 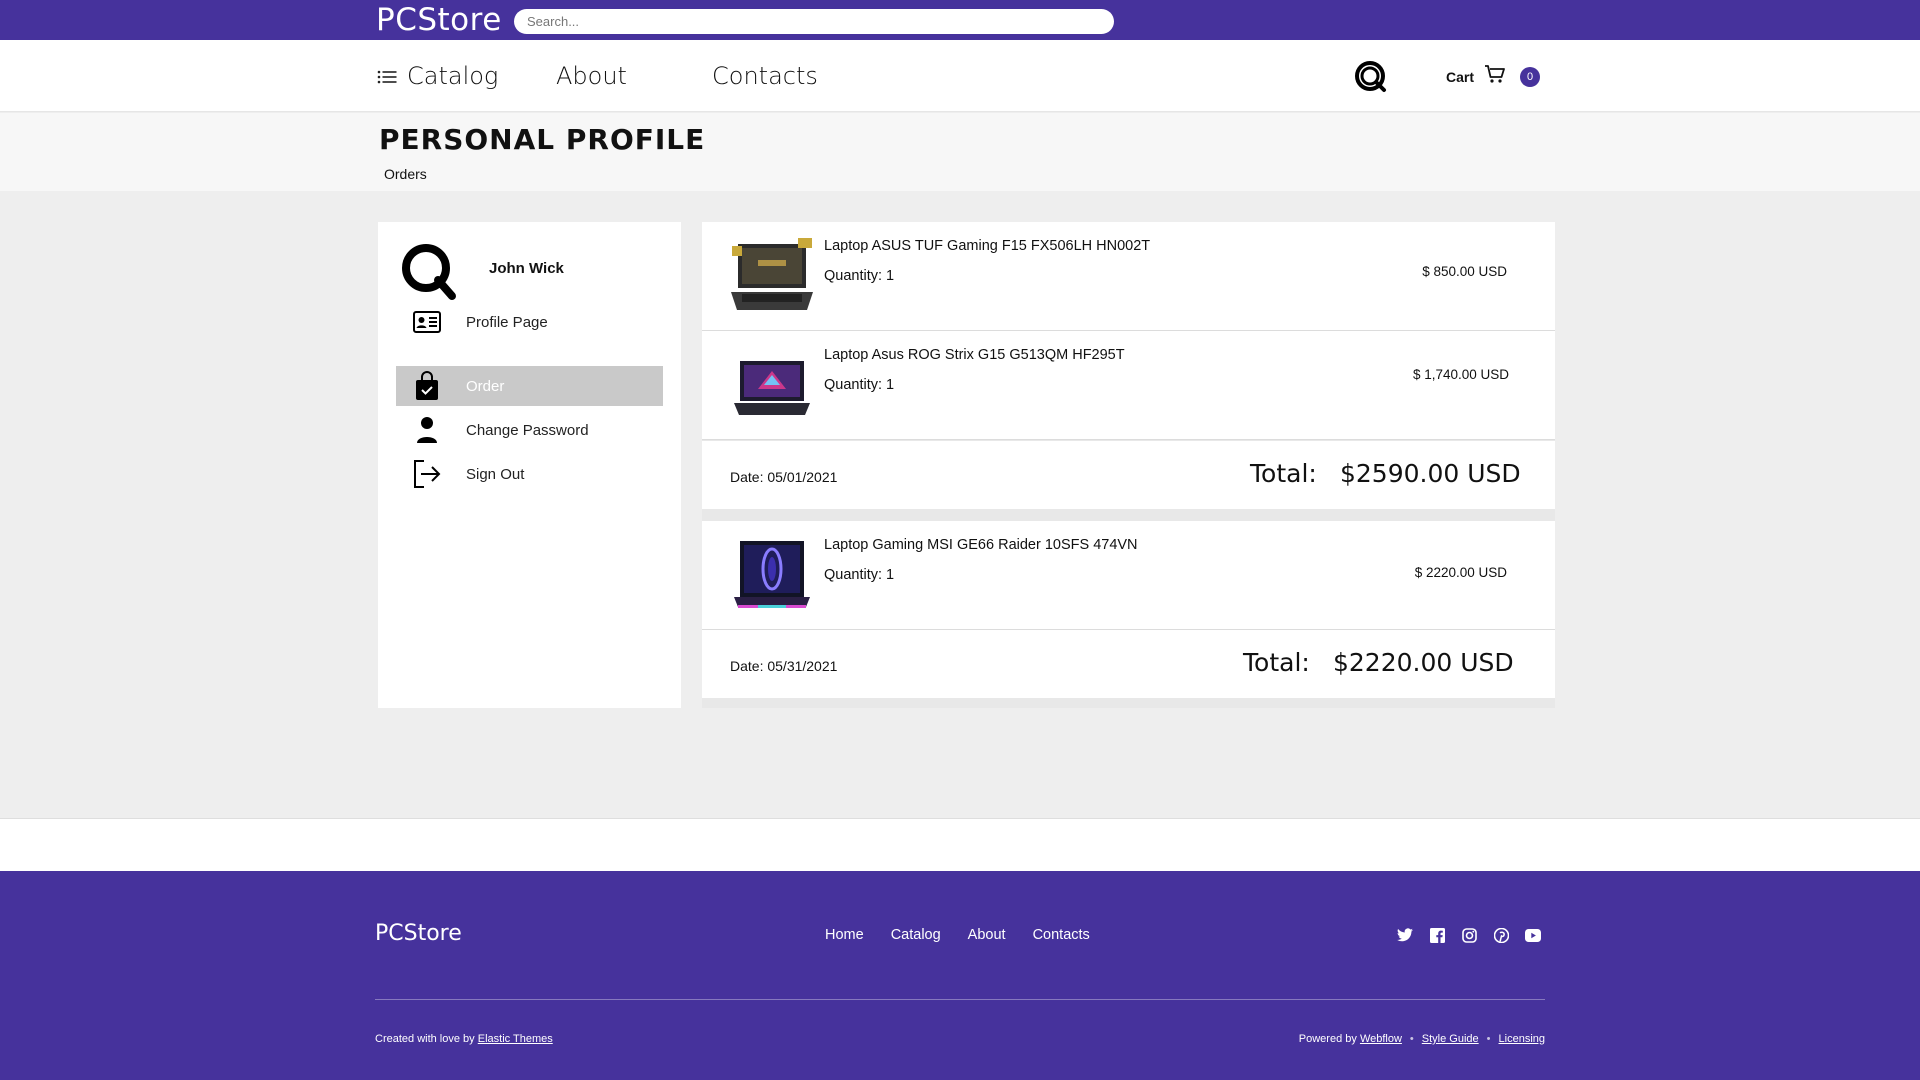 I want to click on sidebar-item-change-password: Change Password, so click(x=529, y=430).